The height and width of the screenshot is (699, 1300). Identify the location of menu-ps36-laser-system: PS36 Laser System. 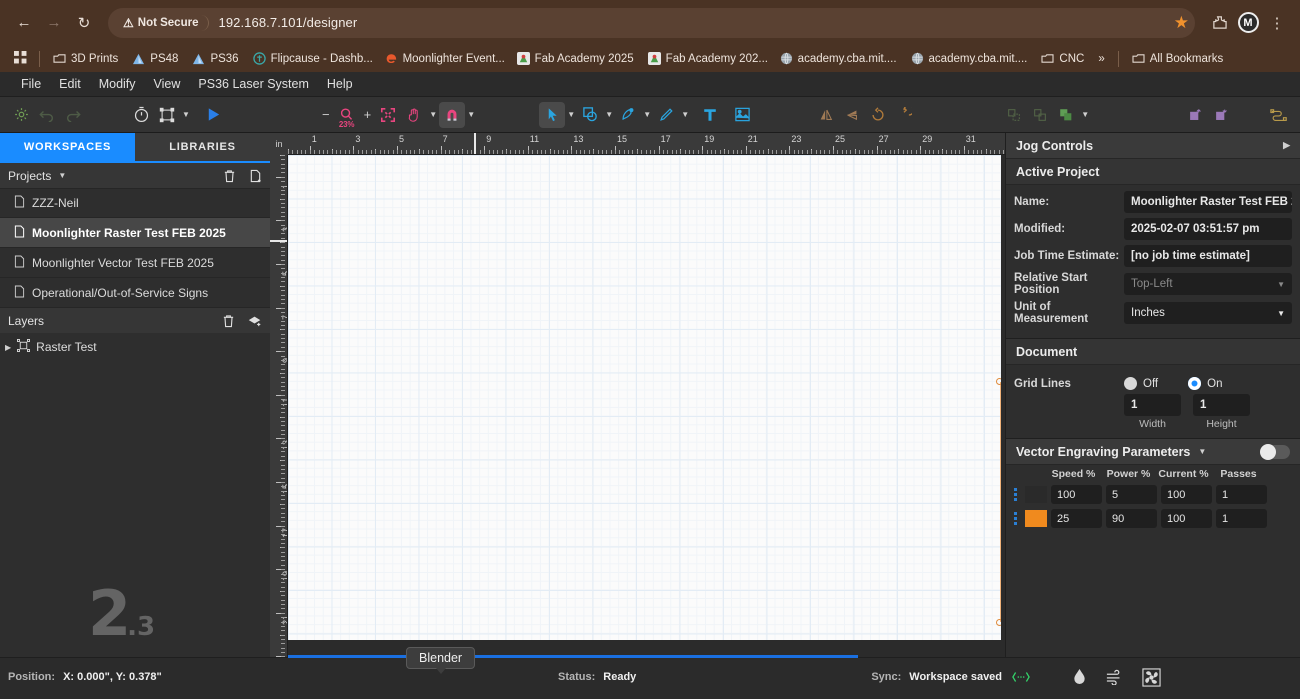
(253, 84).